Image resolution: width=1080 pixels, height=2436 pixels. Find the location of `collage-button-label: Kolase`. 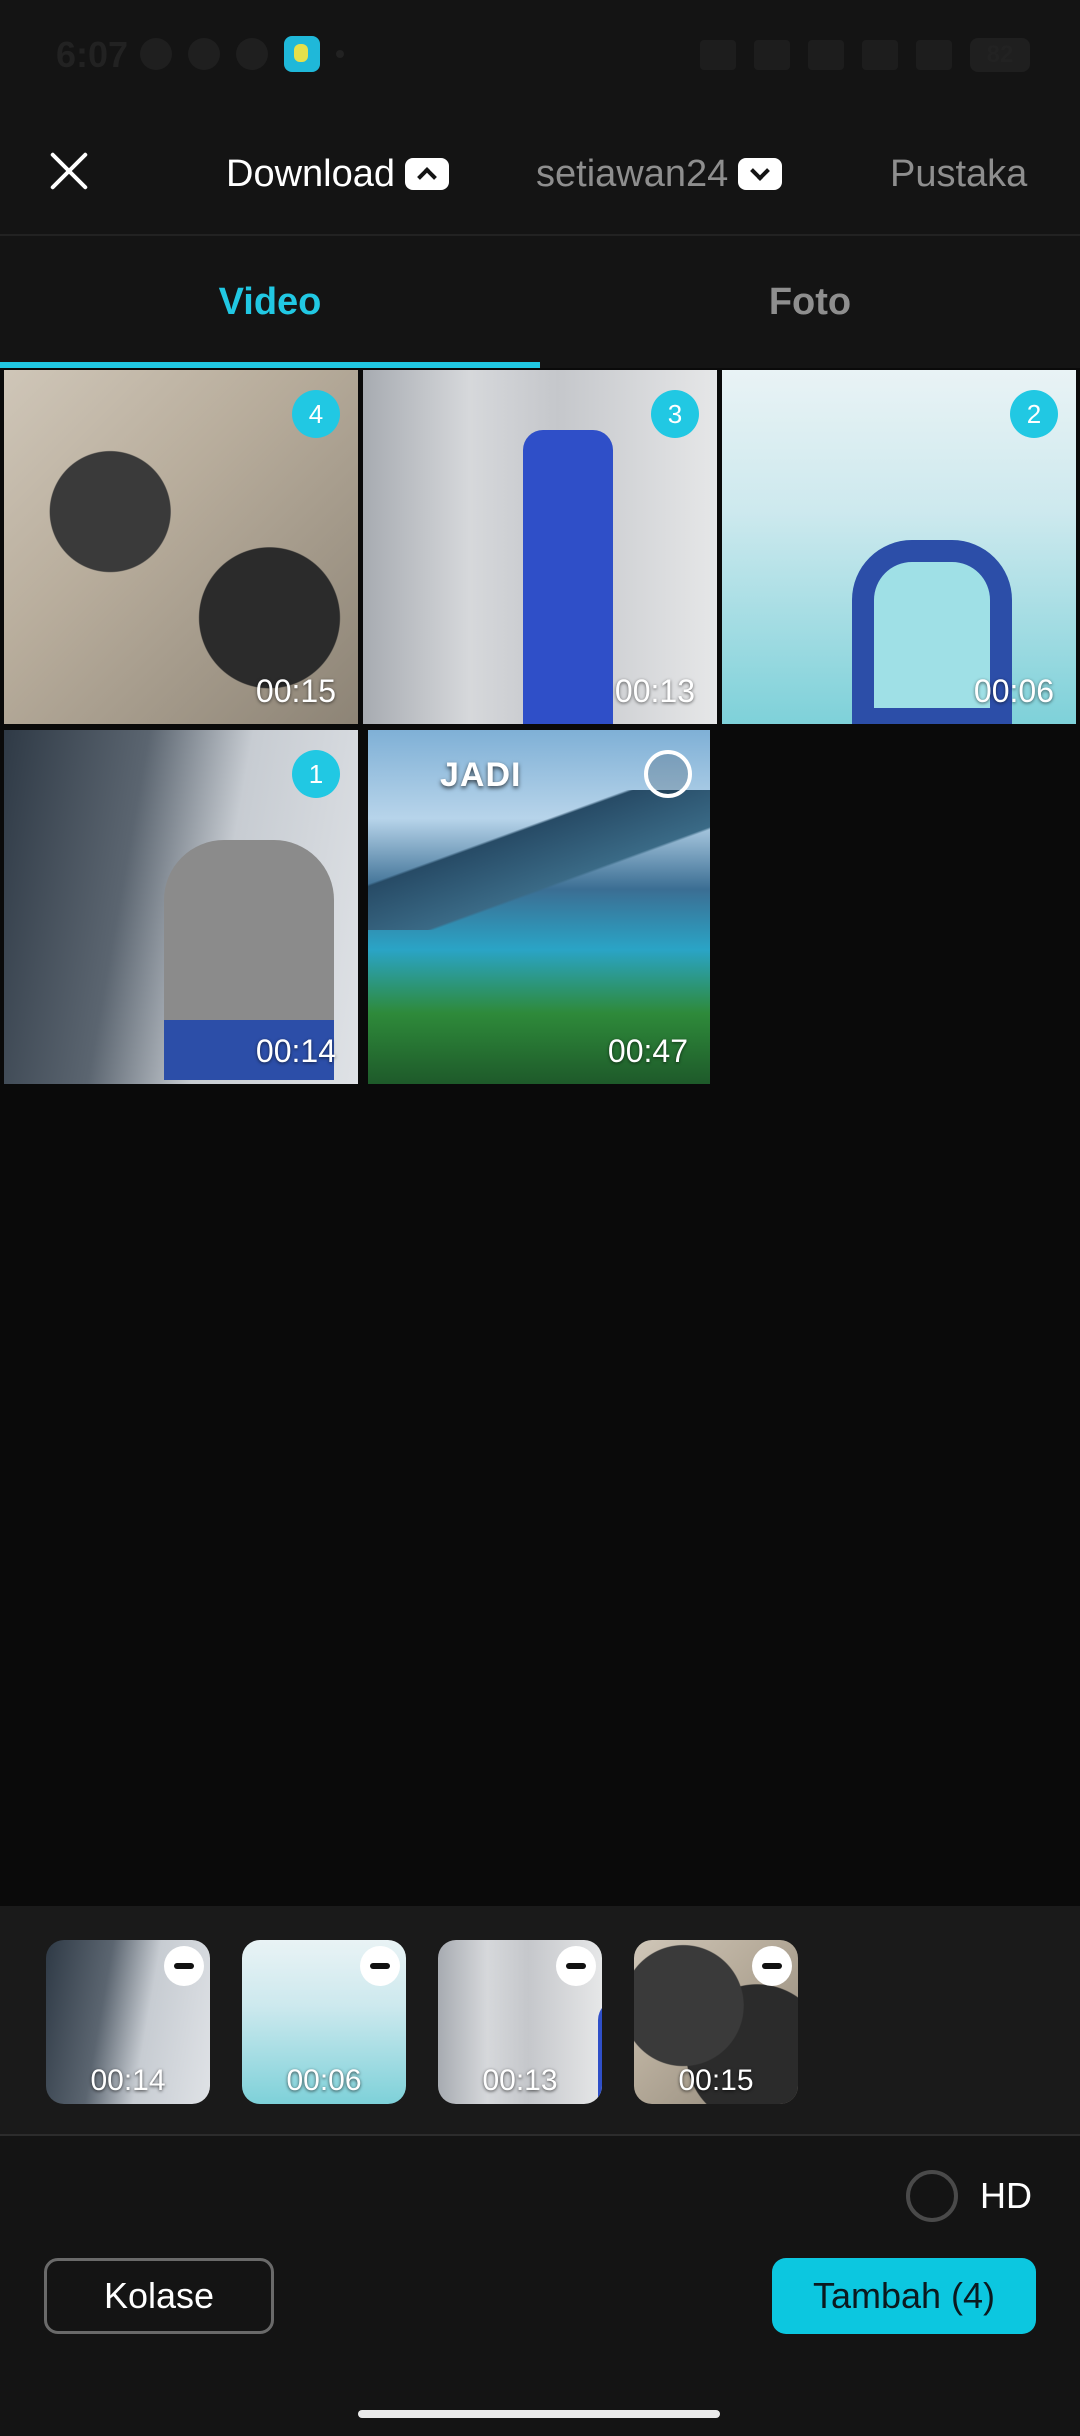

collage-button-label: Kolase is located at coordinates (159, 2295).